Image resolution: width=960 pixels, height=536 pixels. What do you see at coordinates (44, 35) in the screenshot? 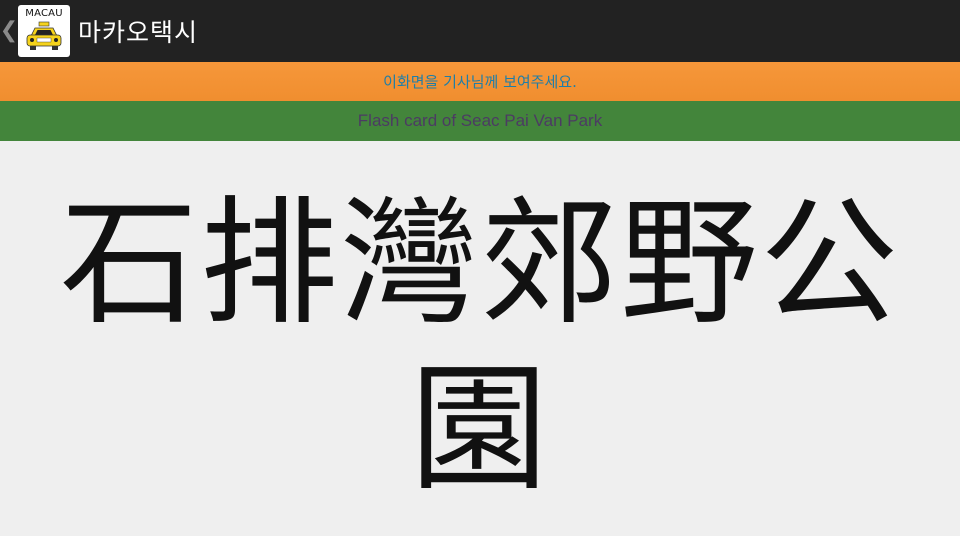
I see `taxi-icon` at bounding box center [44, 35].